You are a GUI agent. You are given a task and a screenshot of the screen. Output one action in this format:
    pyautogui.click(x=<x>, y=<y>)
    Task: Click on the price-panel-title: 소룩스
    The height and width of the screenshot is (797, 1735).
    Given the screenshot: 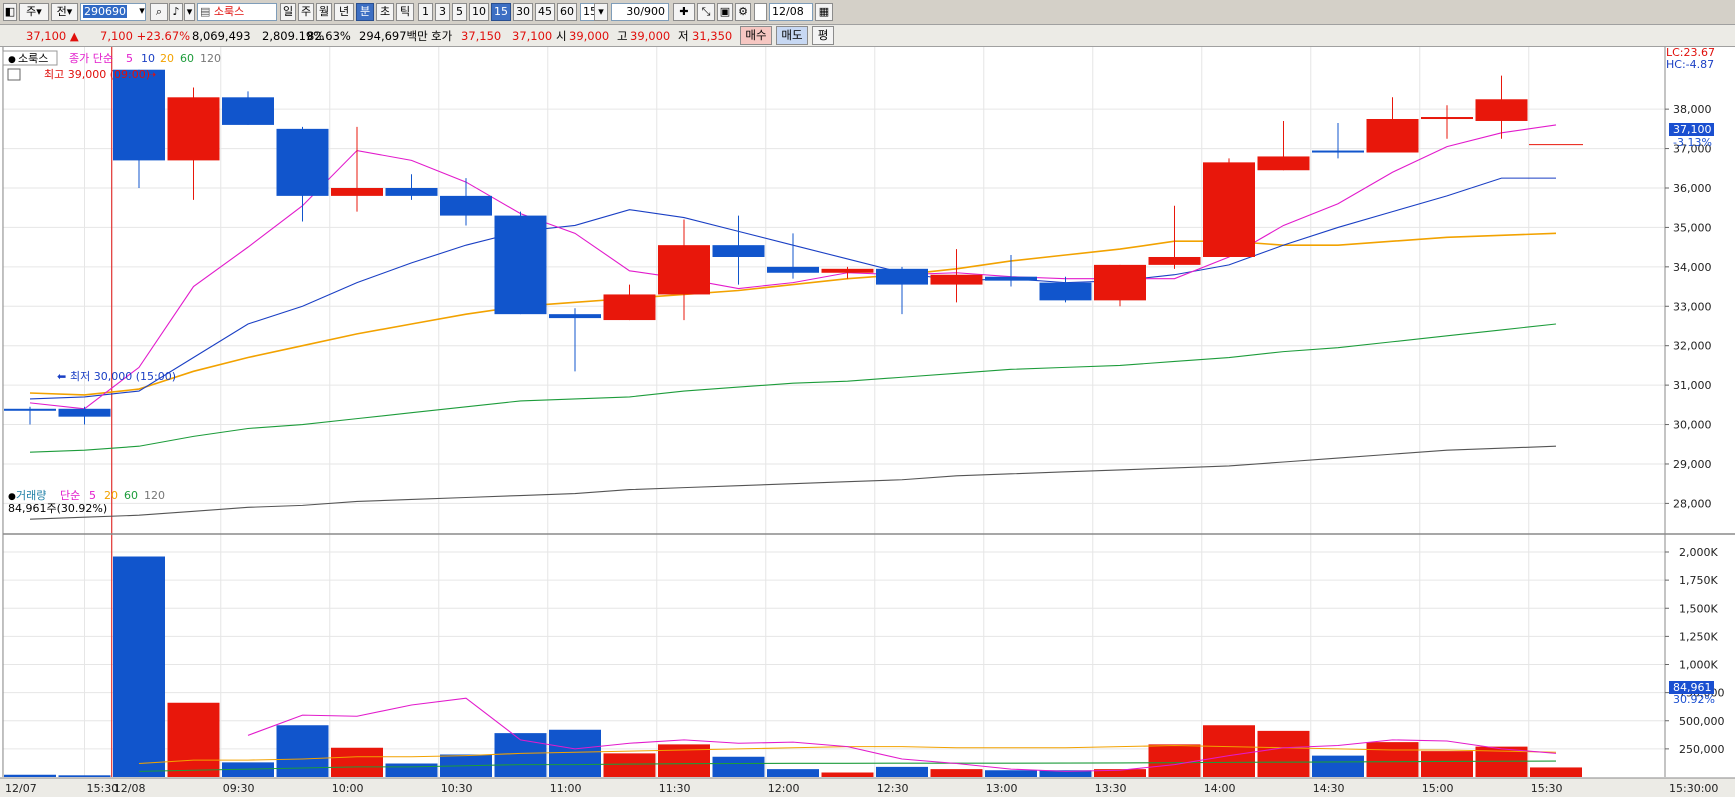 What is the action you would take?
    pyautogui.click(x=33, y=58)
    